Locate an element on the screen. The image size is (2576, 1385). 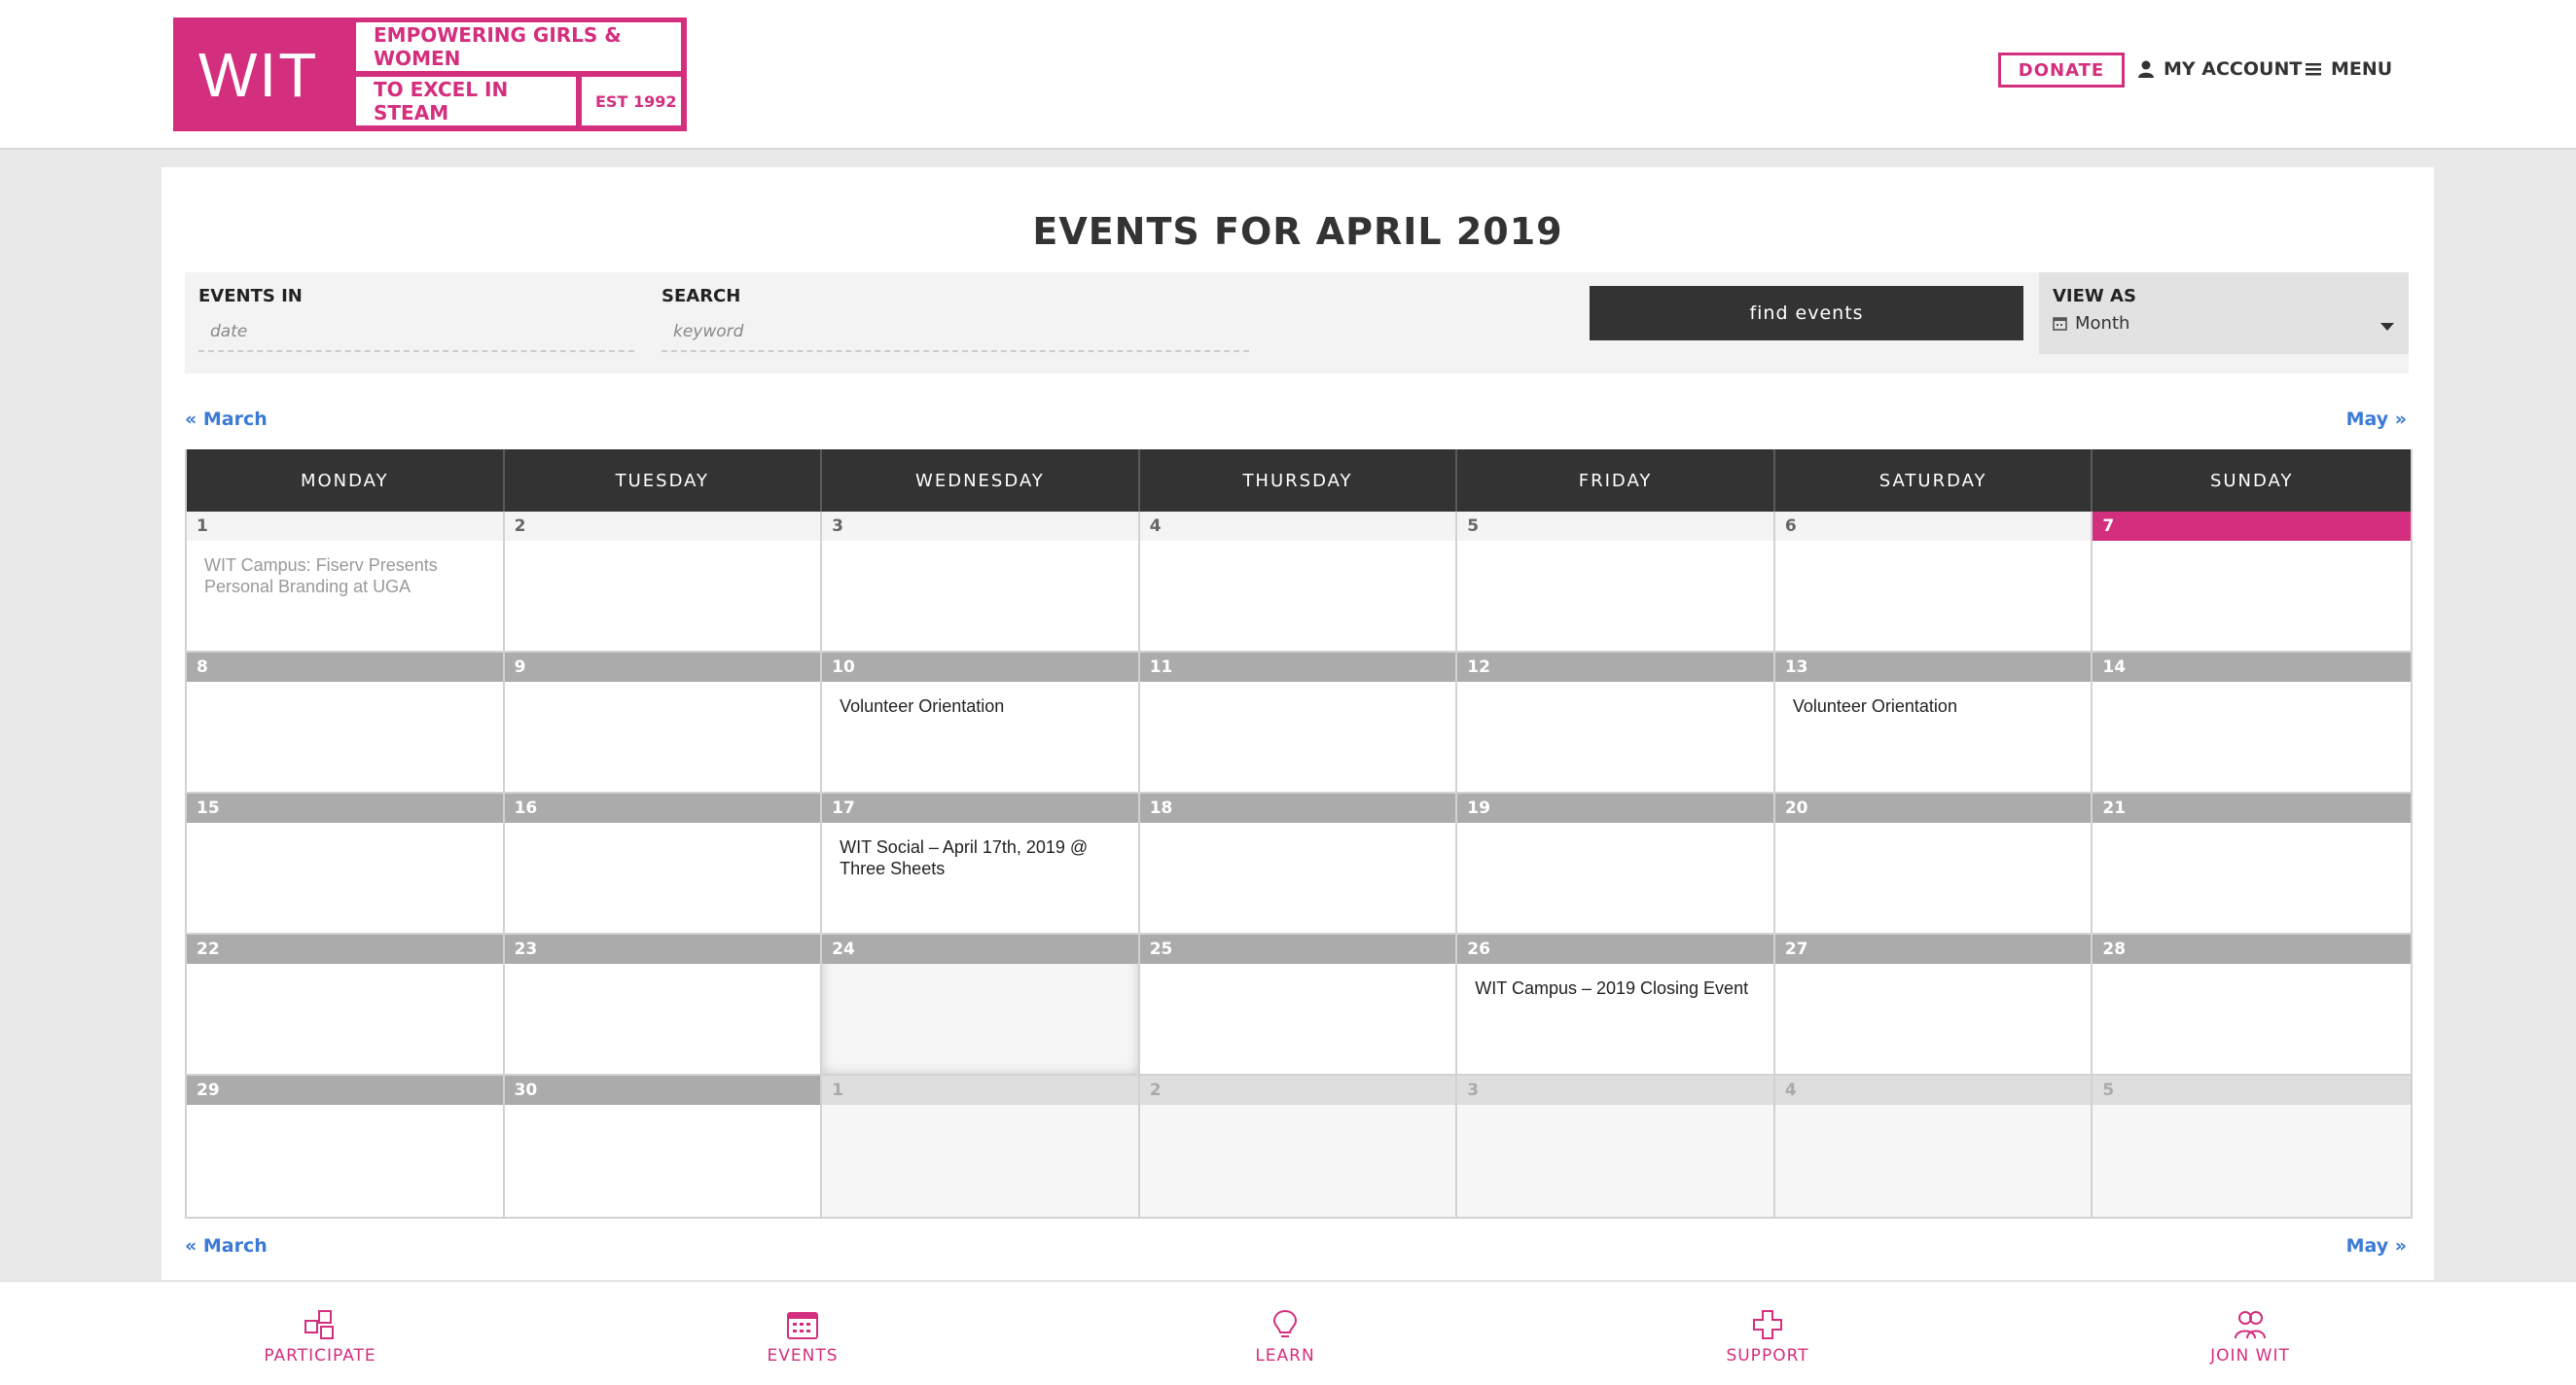
nav-learn: LEARN is located at coordinates (1285, 1337).